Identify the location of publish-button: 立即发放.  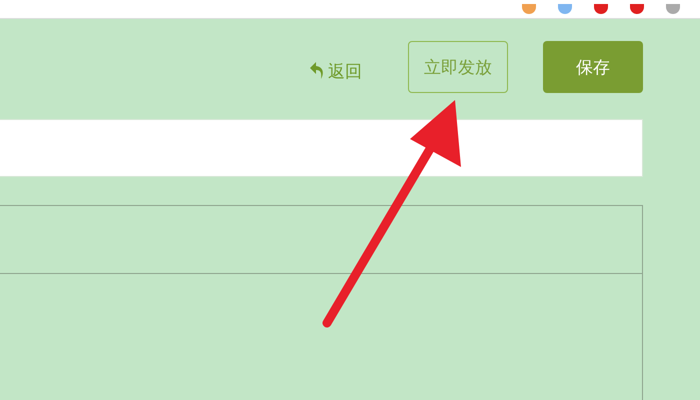
(458, 67).